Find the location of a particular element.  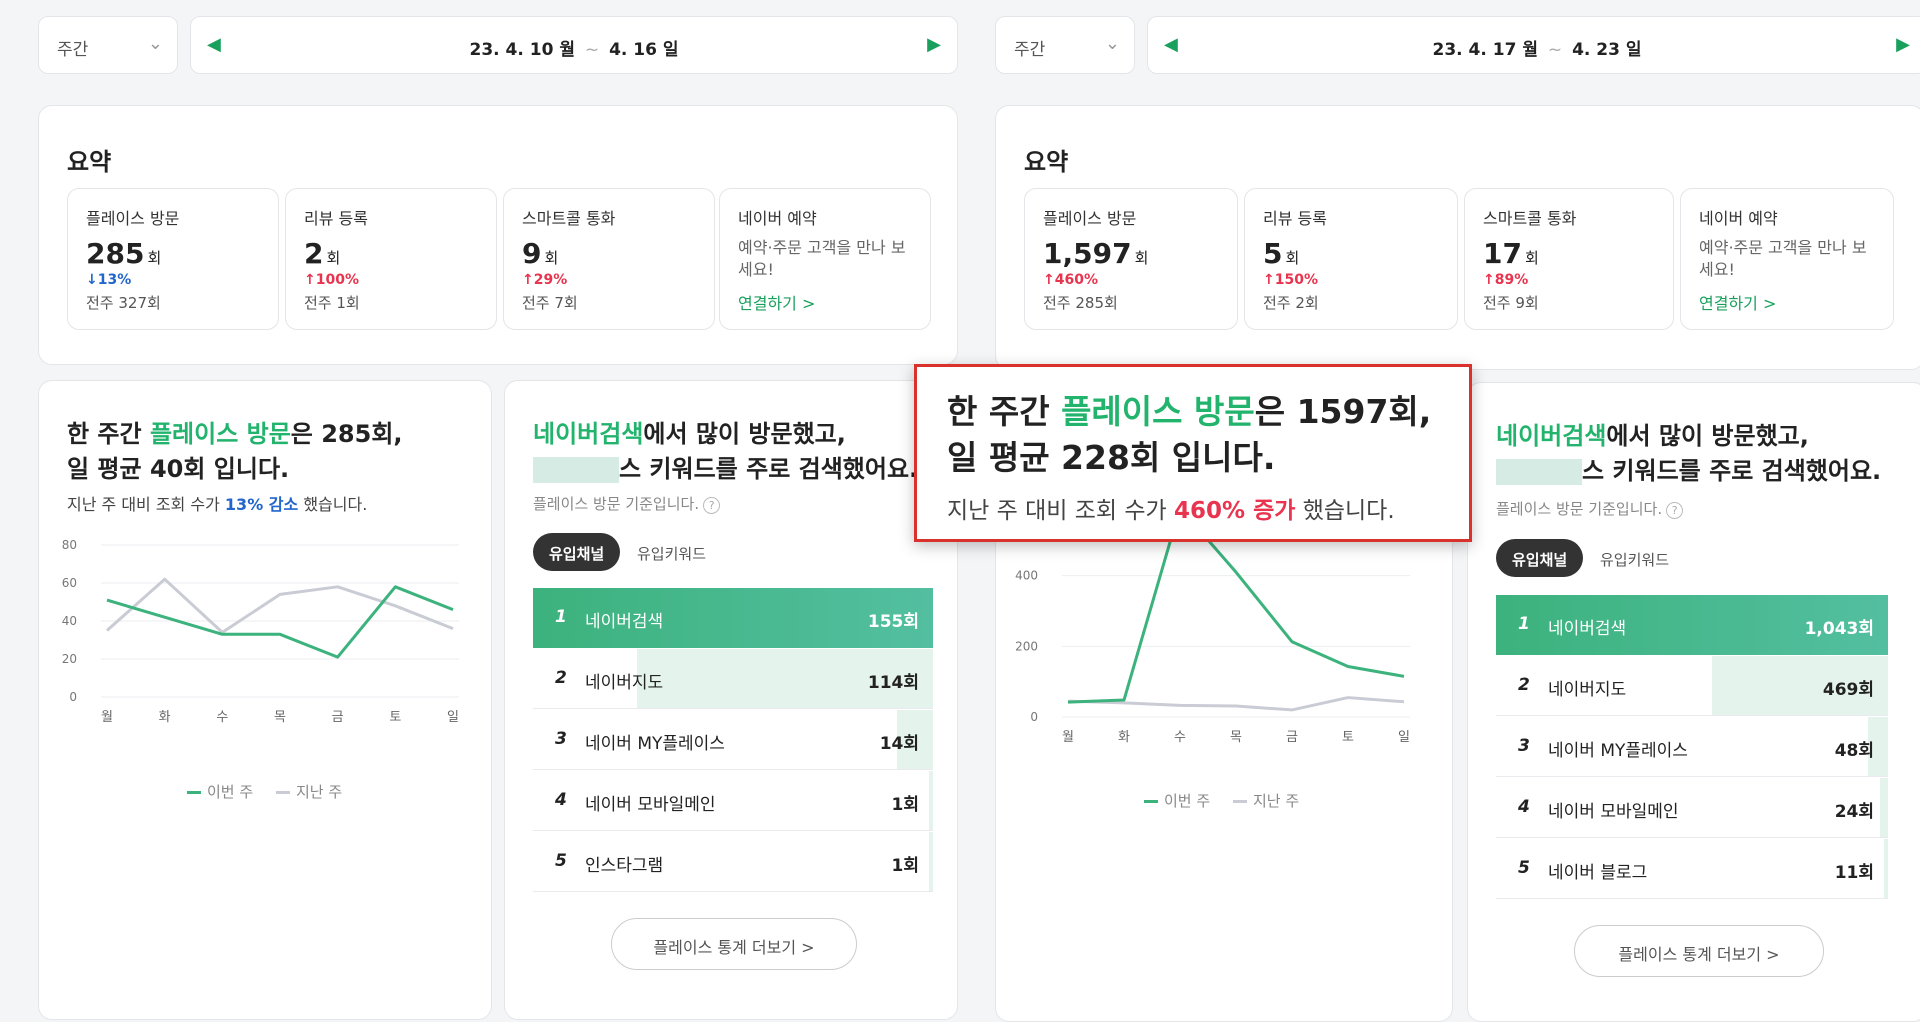

y-tick-label: 80 is located at coordinates (69, 545).